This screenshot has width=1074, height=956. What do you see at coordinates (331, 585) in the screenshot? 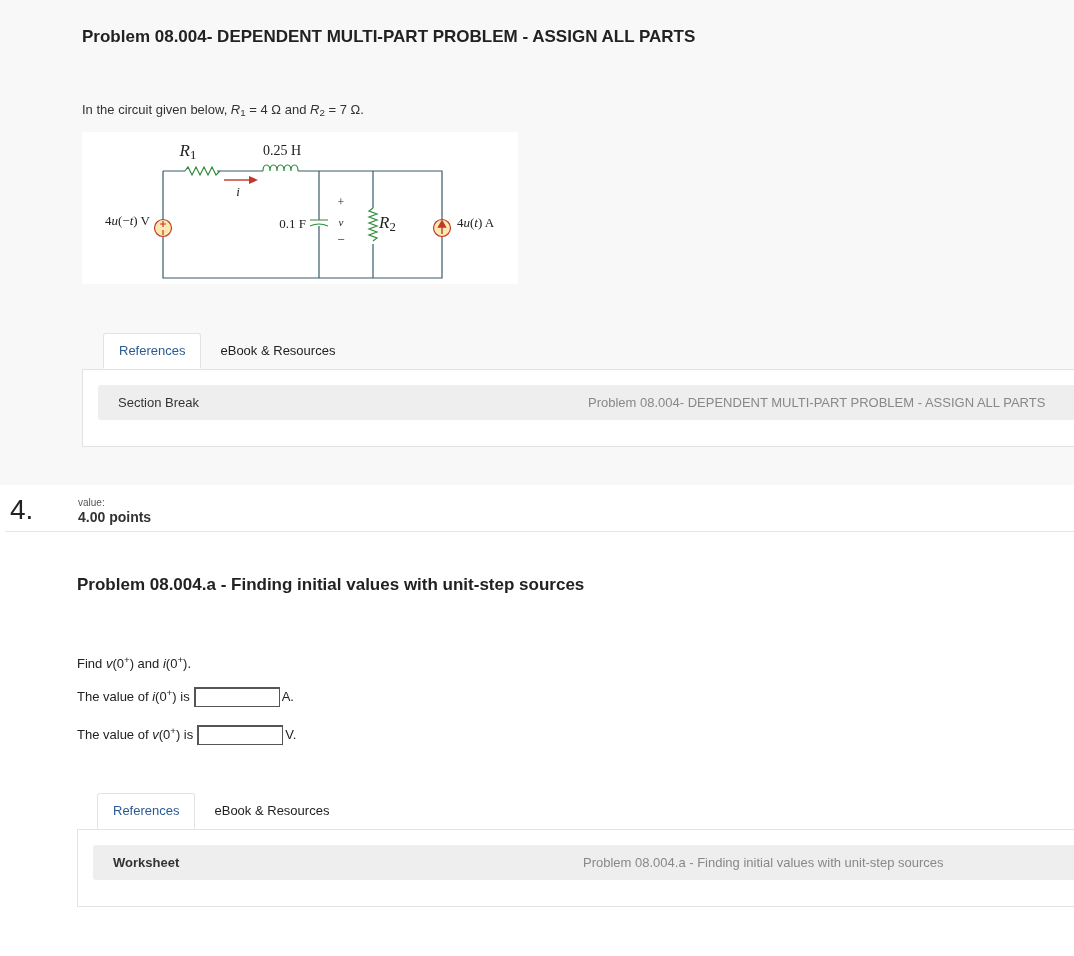
I see `question-title: Problem 08.004.a - Finding initial values with unit-step sources` at bounding box center [331, 585].